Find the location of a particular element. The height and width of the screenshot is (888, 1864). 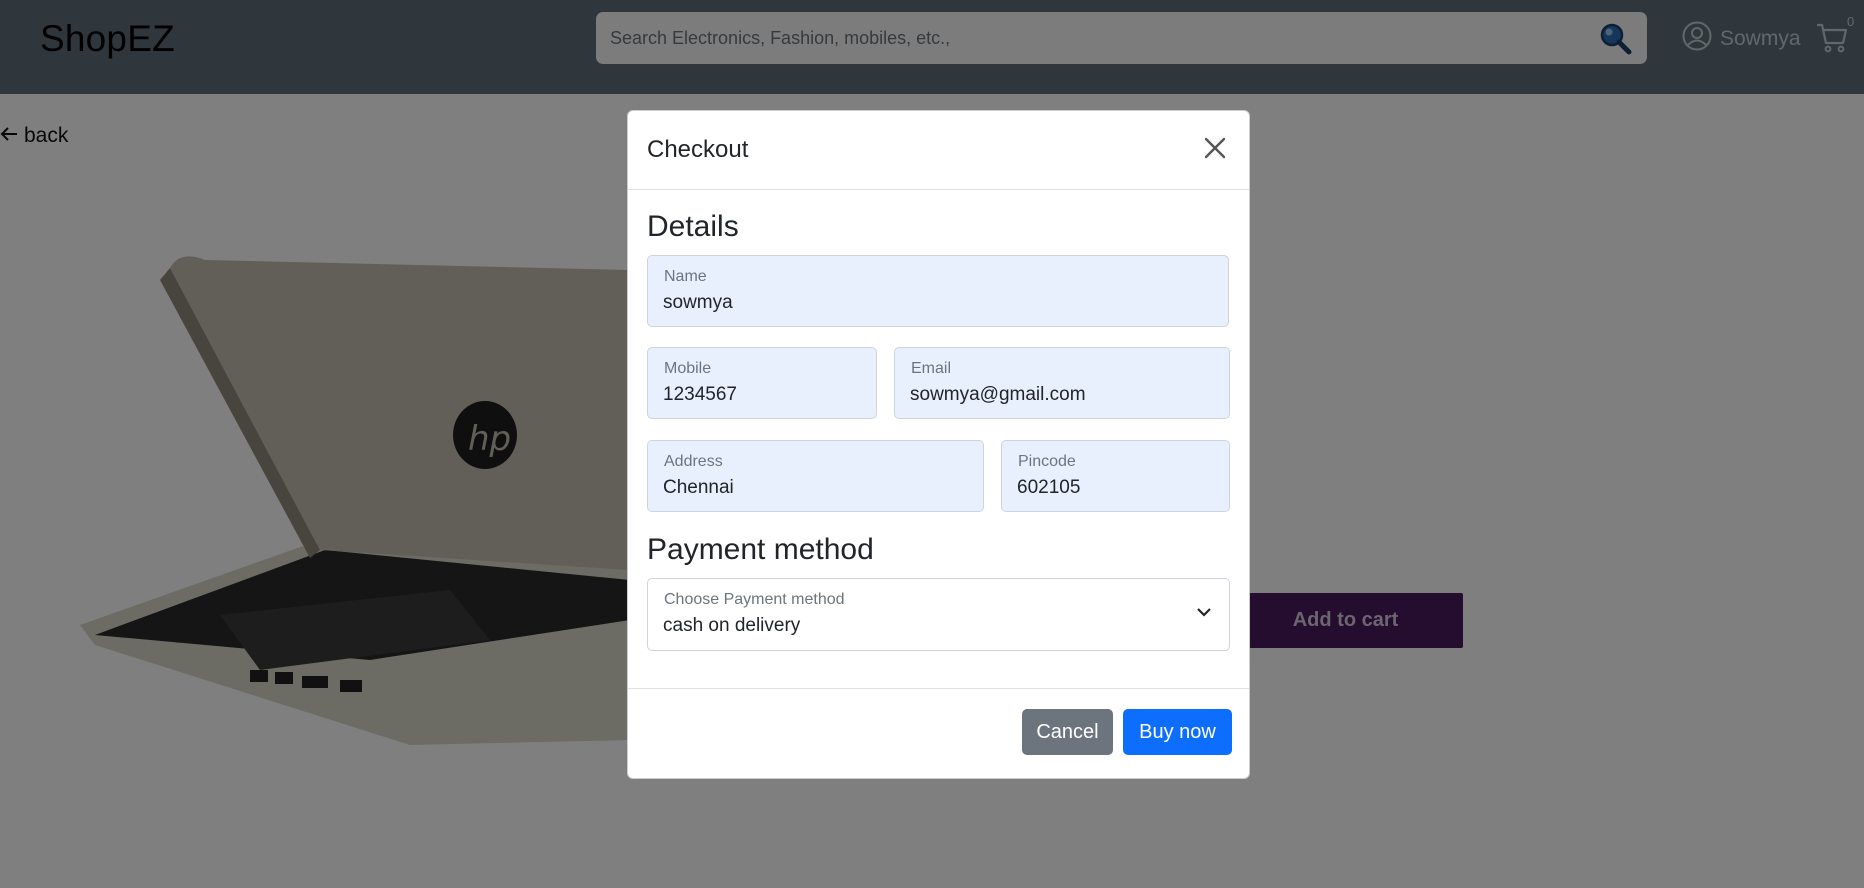

modal-header: Checkout is located at coordinates (938, 150).